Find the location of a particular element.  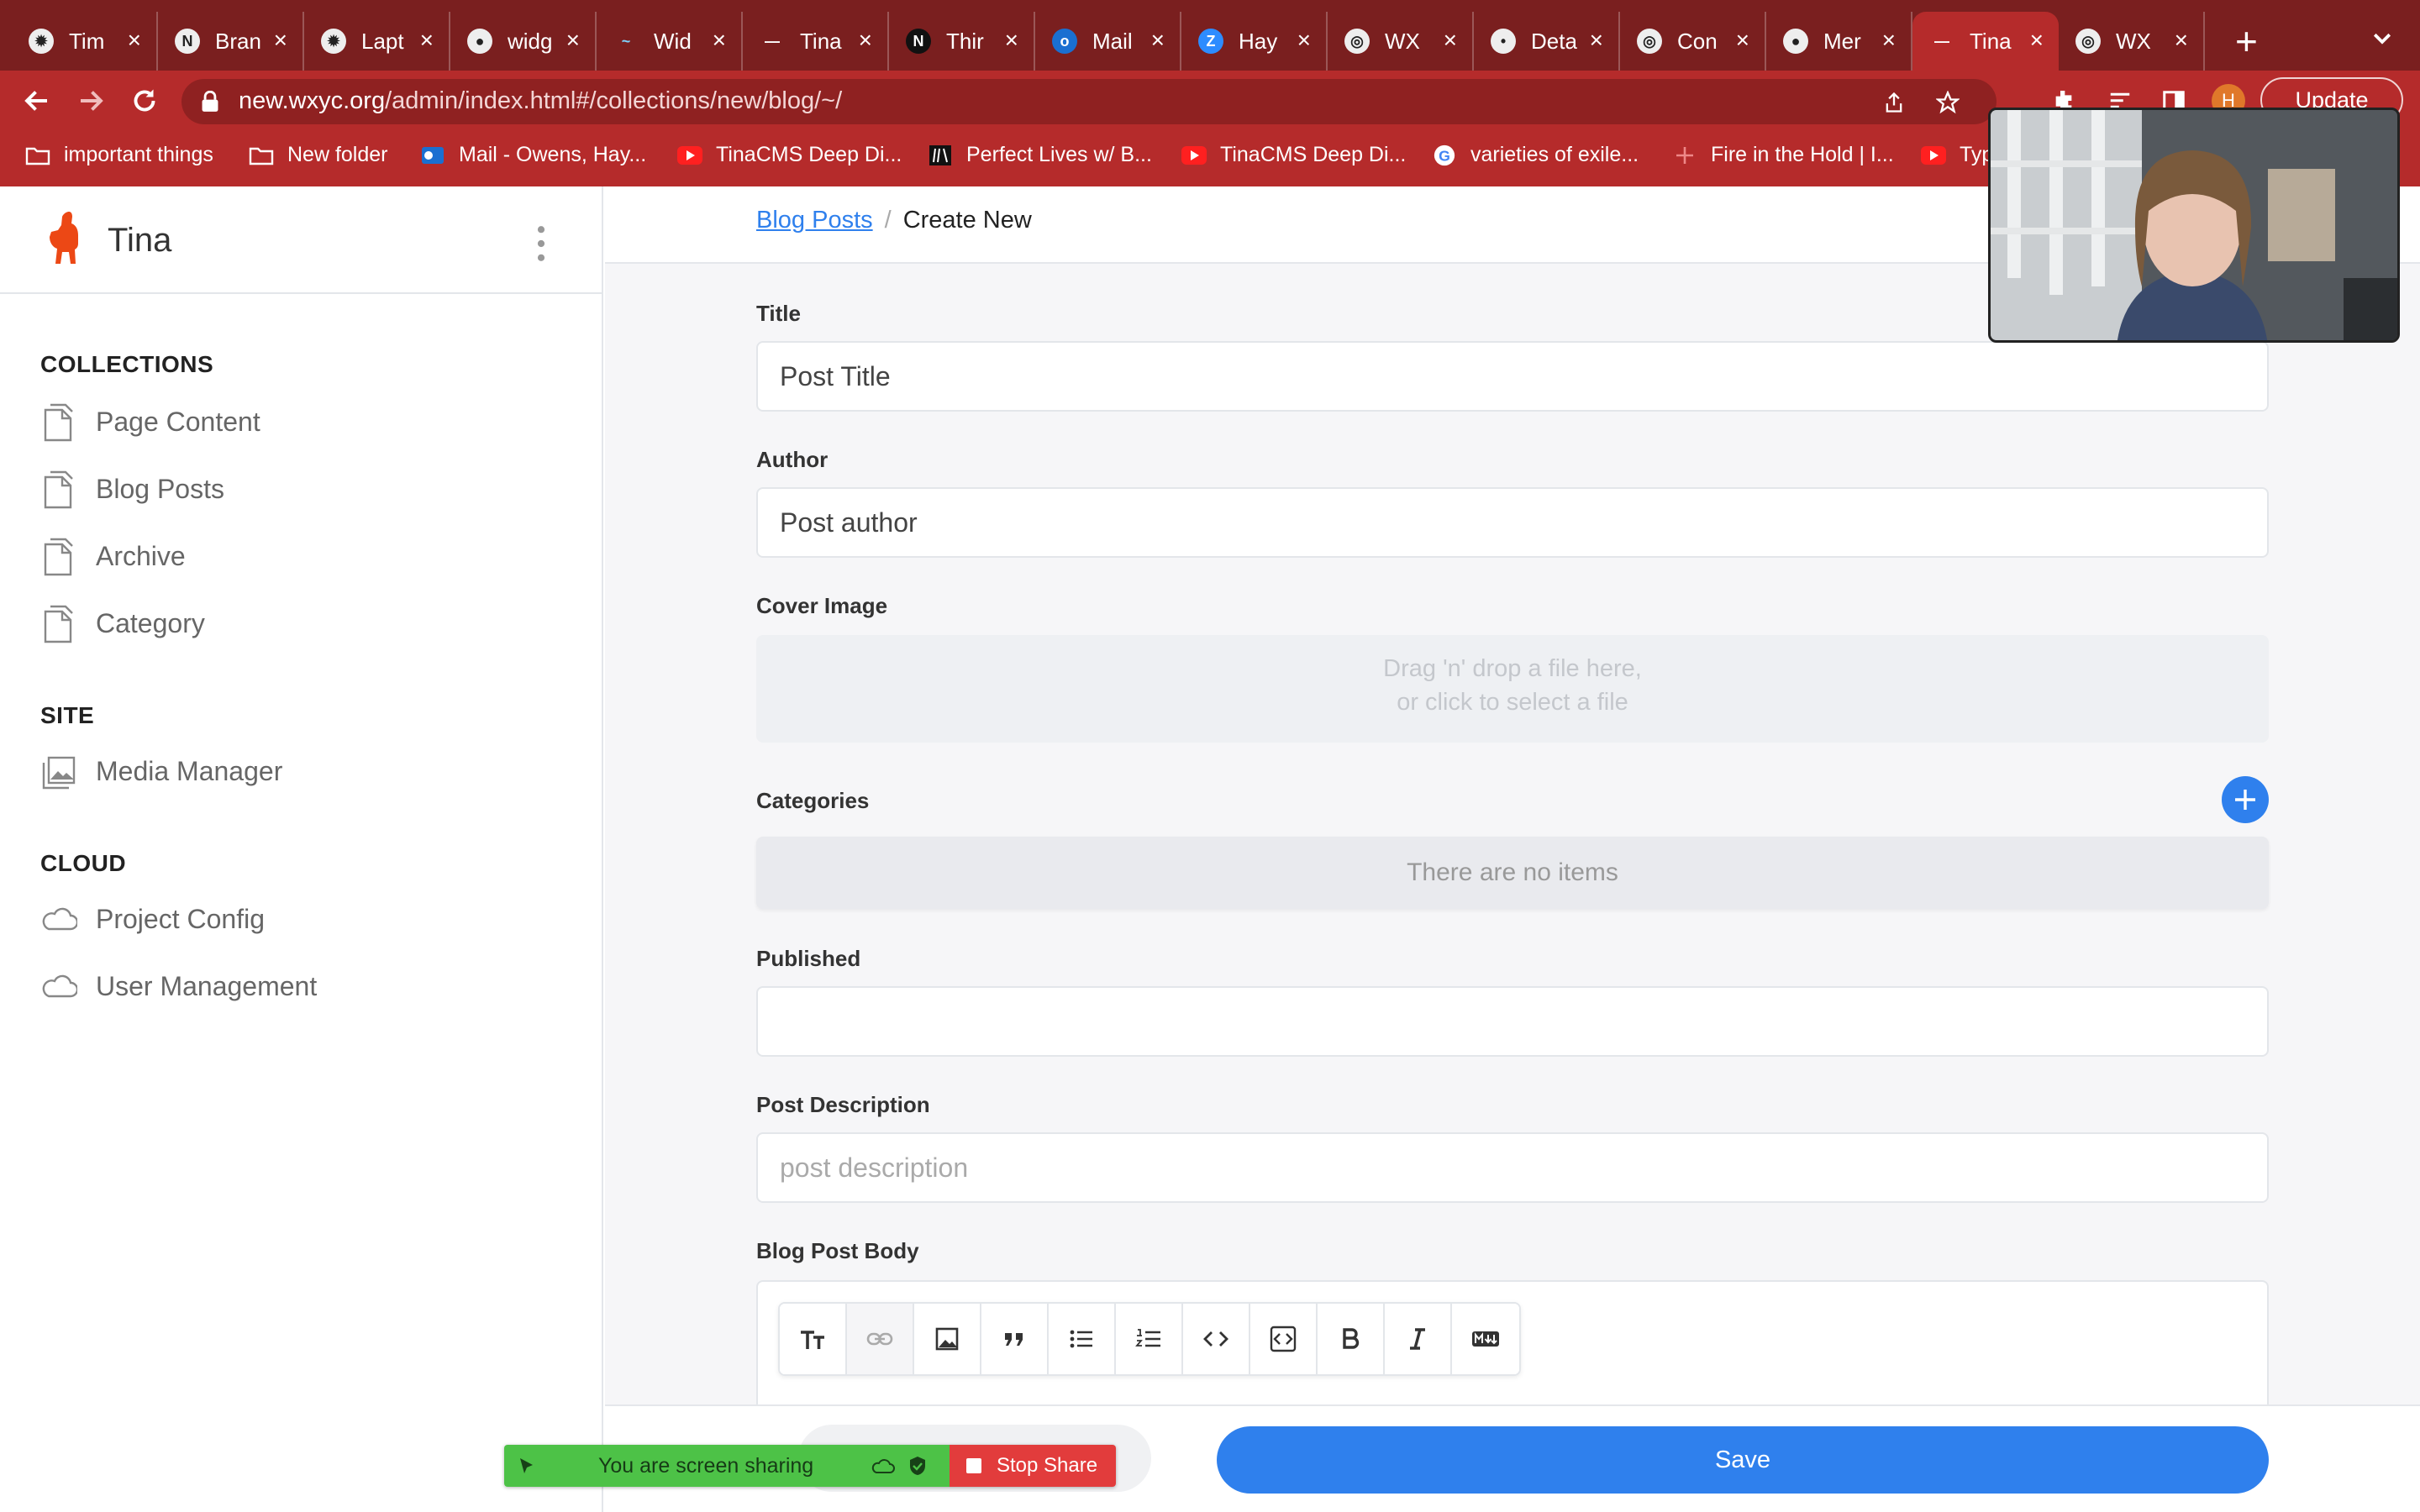

bookmark-item: New folder is located at coordinates (318, 155).